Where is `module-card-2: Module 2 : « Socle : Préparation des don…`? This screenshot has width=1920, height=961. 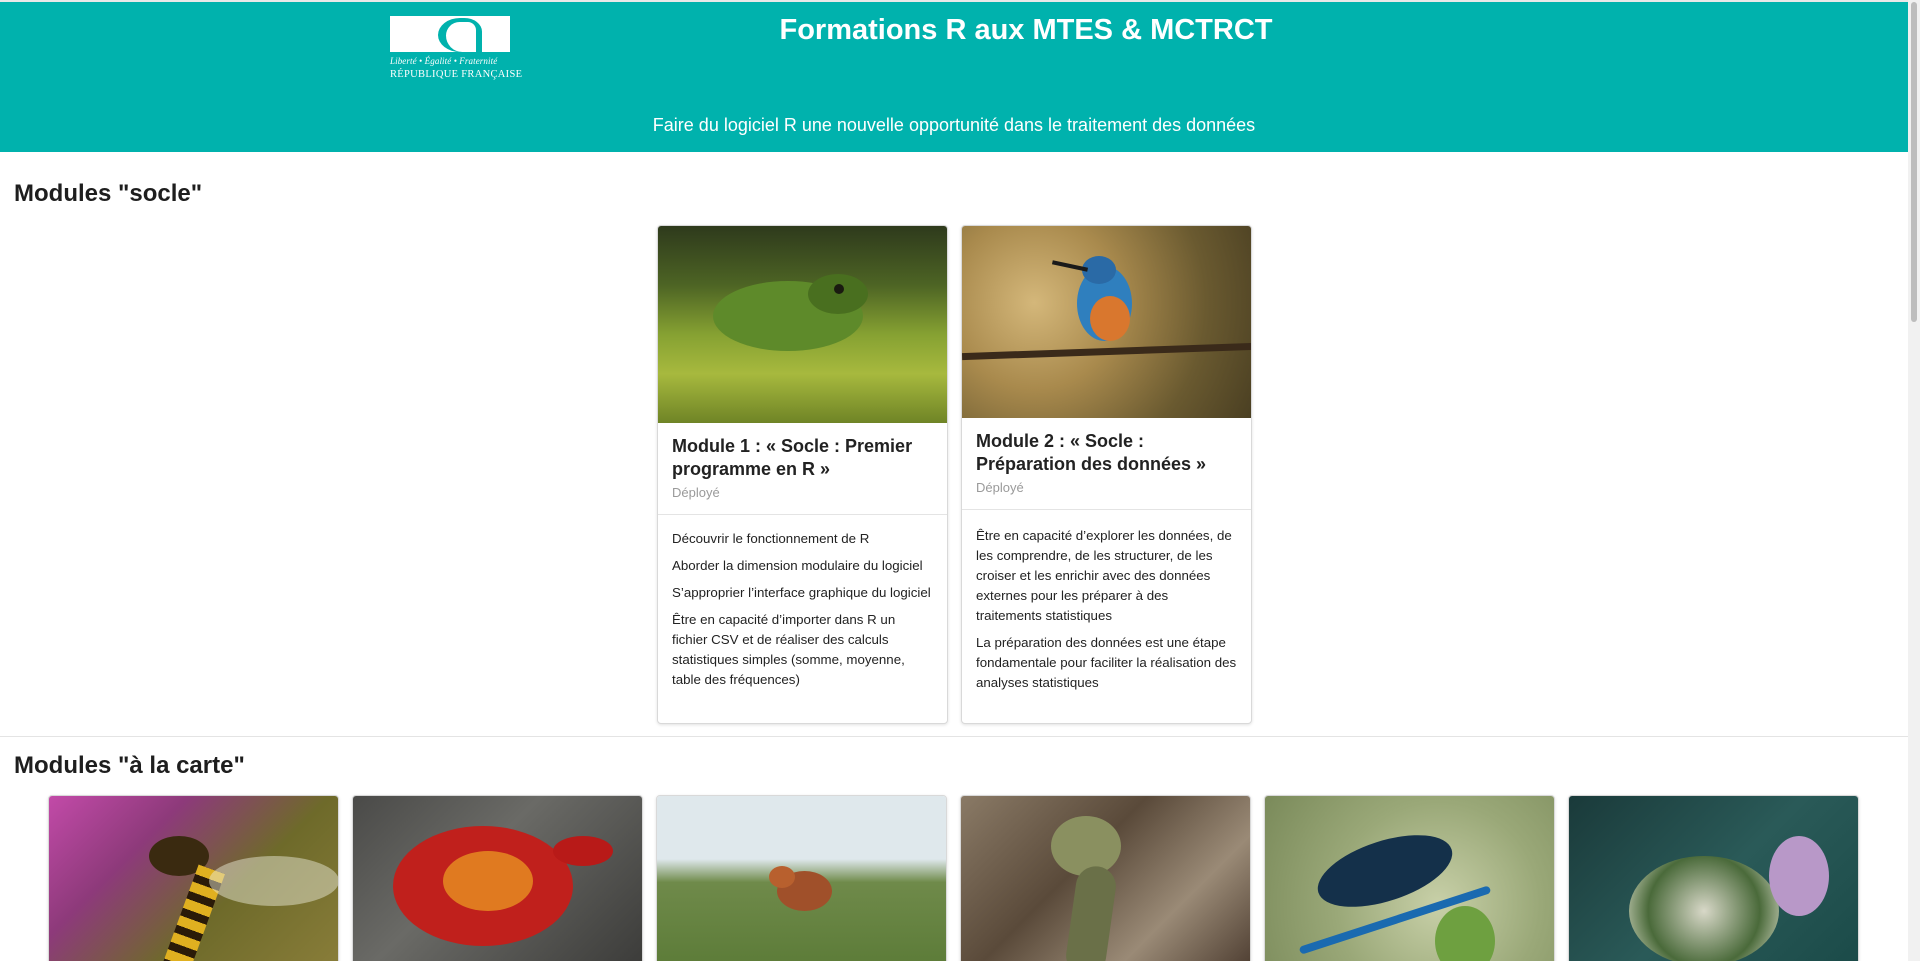
module-card-2: Module 2 : « Socle : Préparation des don… is located at coordinates (1106, 474).